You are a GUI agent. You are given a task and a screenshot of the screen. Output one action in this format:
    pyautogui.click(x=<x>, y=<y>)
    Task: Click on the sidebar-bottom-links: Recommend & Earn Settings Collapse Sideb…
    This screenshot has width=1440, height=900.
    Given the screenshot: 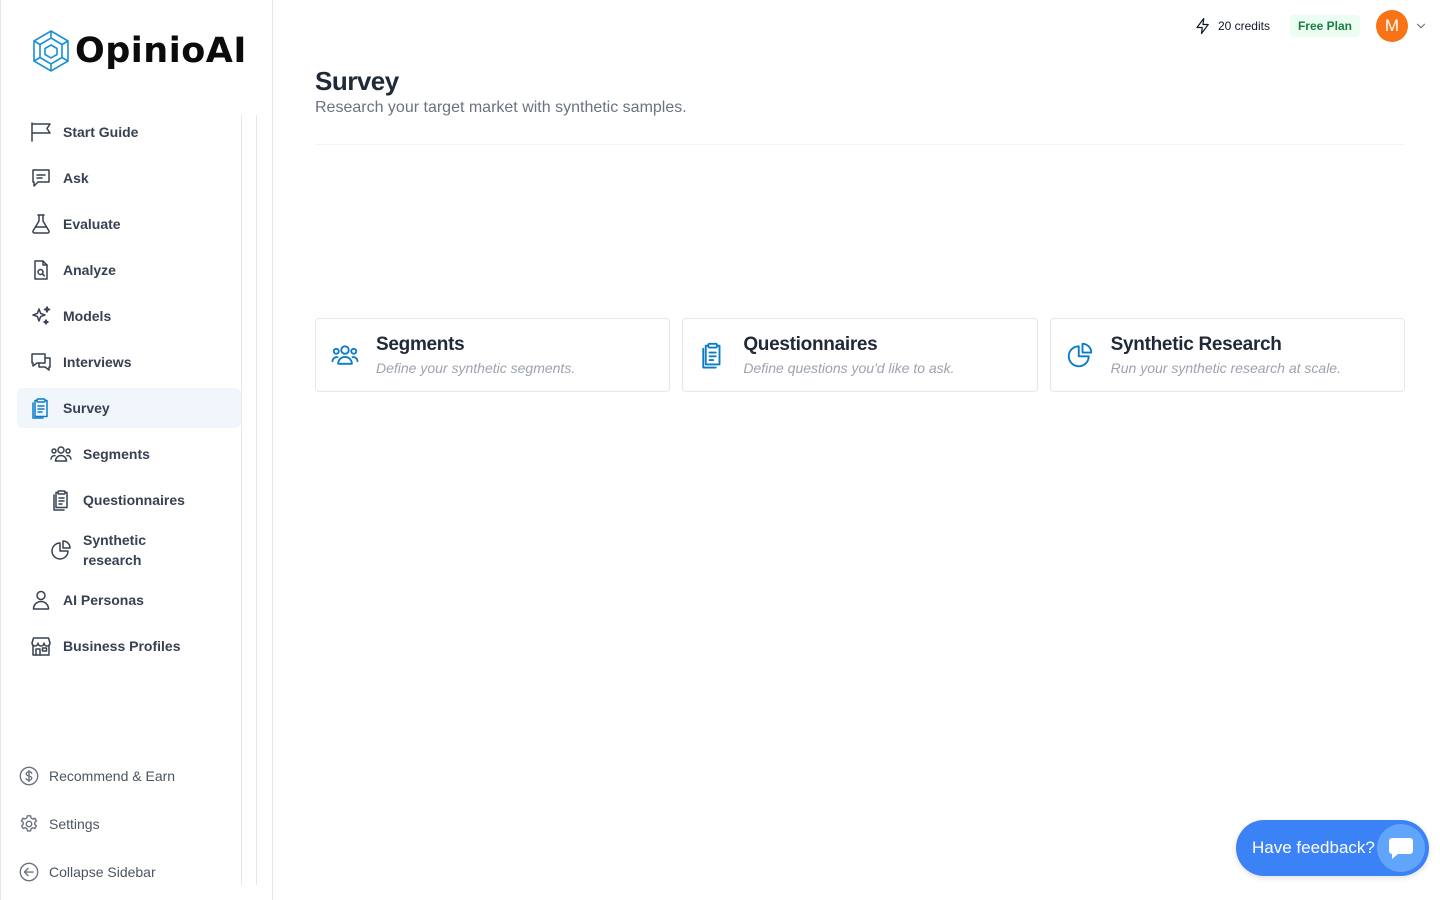 What is the action you would take?
    pyautogui.click(x=128, y=830)
    